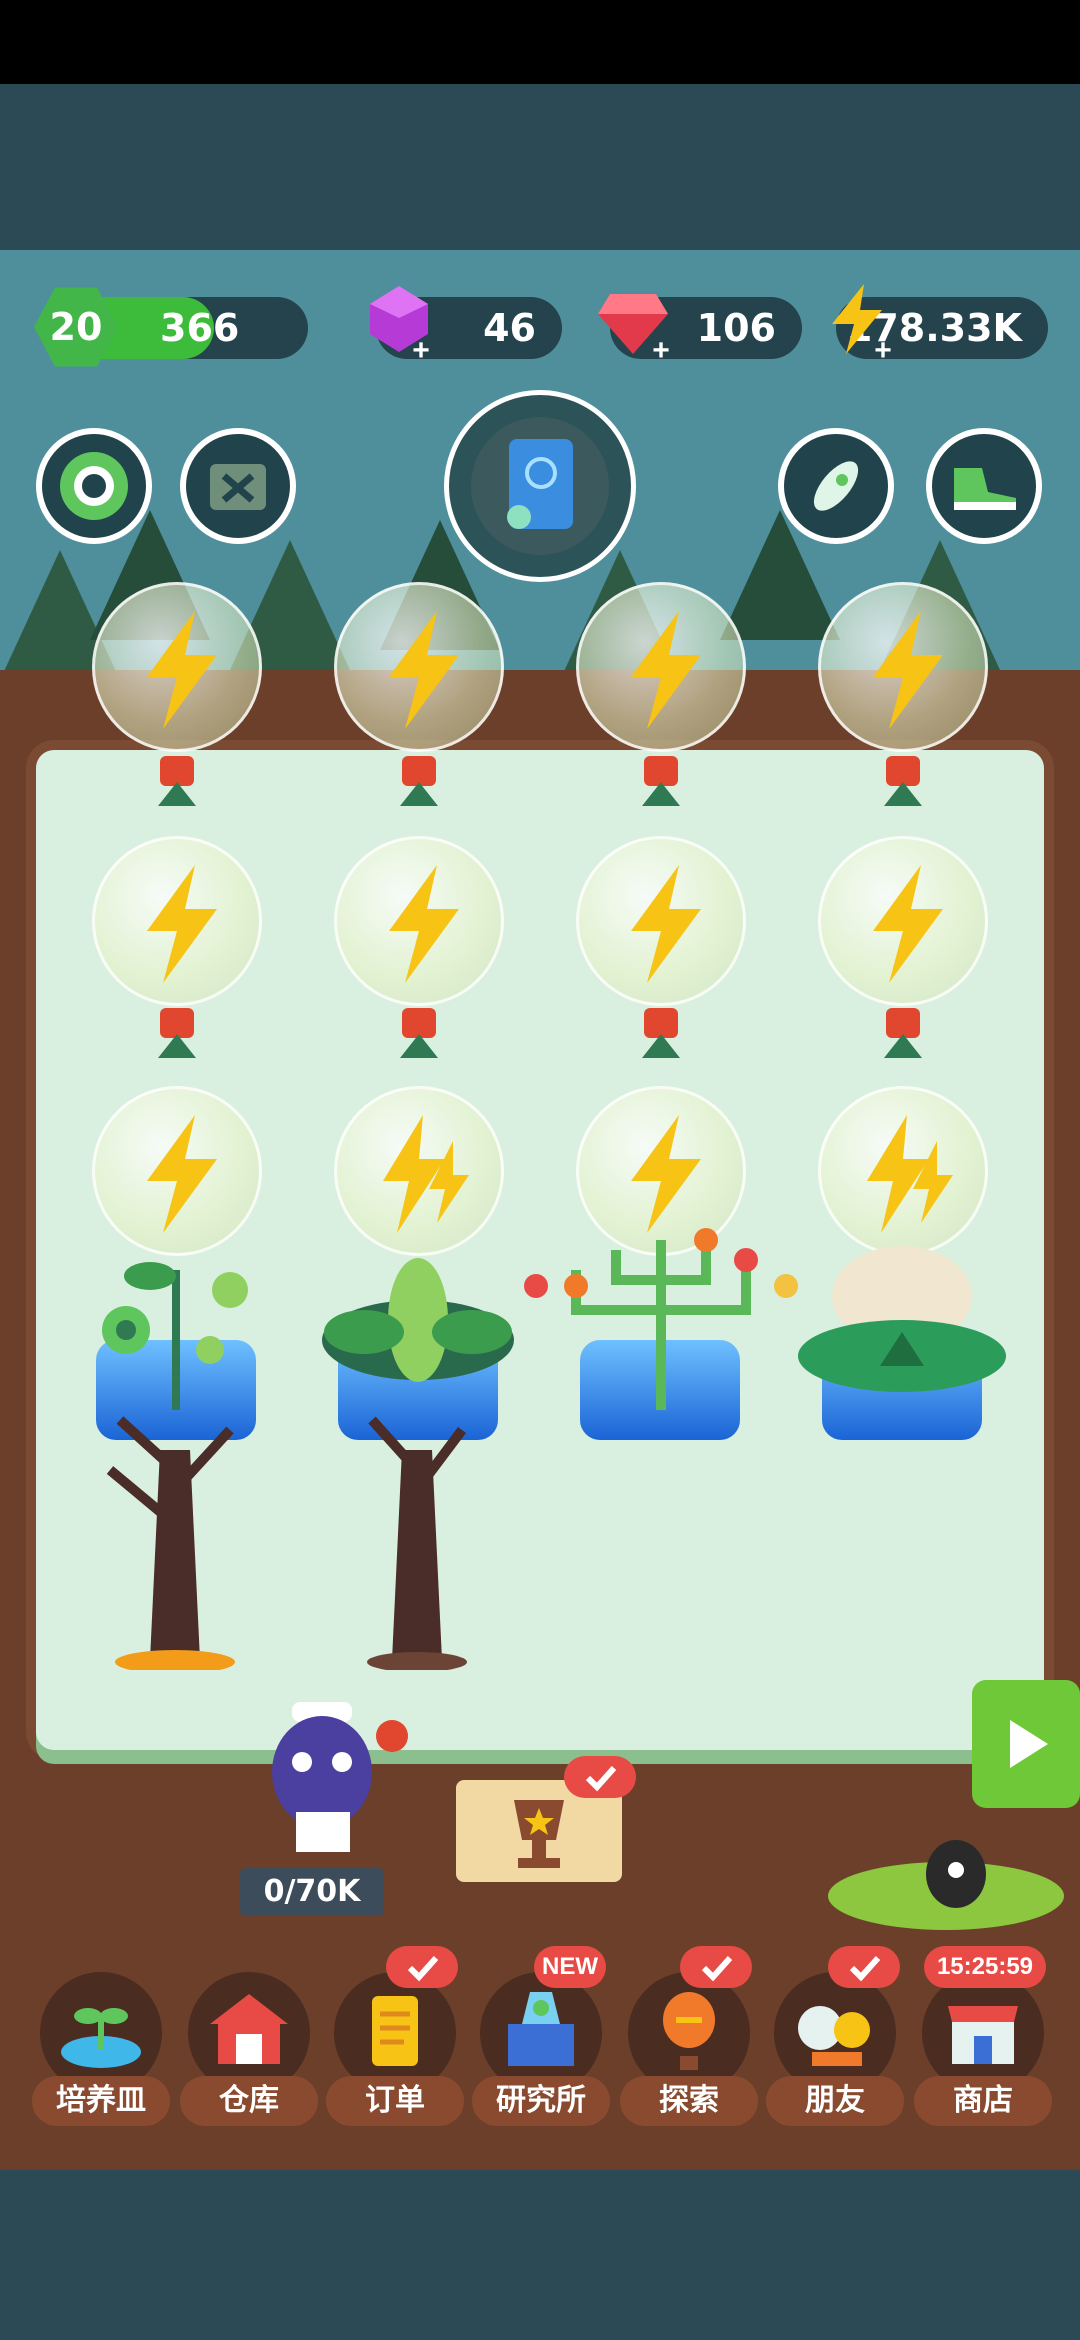 The image size is (1080, 2340). What do you see at coordinates (249, 2067) in the screenshot?
I see `nav-item-warehouse: 仓库` at bounding box center [249, 2067].